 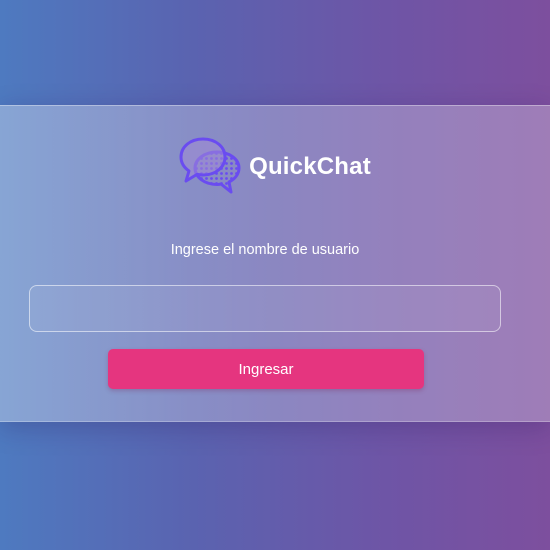 What do you see at coordinates (265, 250) in the screenshot?
I see `username-prompt: Ingrese el nombre de usuario` at bounding box center [265, 250].